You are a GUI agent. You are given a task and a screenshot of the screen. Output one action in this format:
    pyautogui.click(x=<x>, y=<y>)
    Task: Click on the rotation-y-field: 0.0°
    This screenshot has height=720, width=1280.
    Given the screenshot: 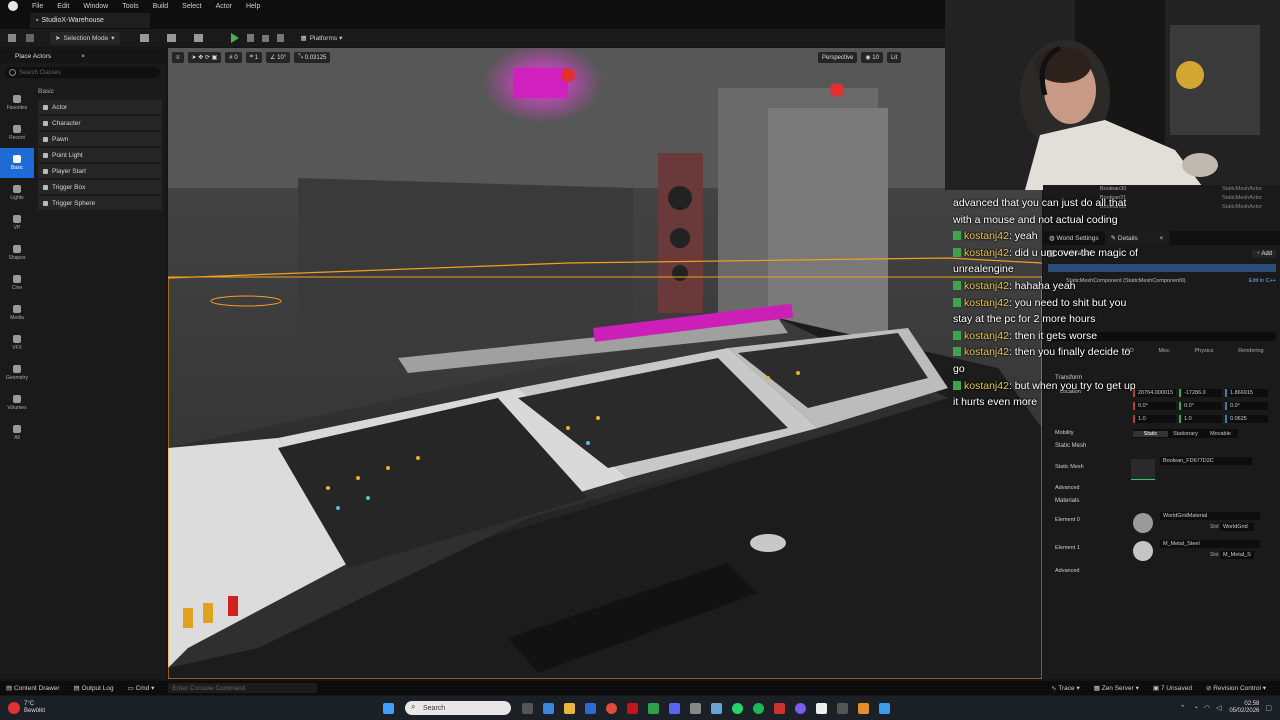 What is the action you would take?
    pyautogui.click(x=1200, y=406)
    